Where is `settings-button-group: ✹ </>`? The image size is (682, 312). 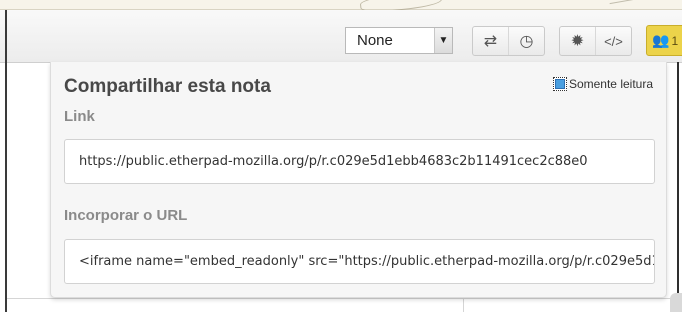 settings-button-group: ✹ </> is located at coordinates (595, 41).